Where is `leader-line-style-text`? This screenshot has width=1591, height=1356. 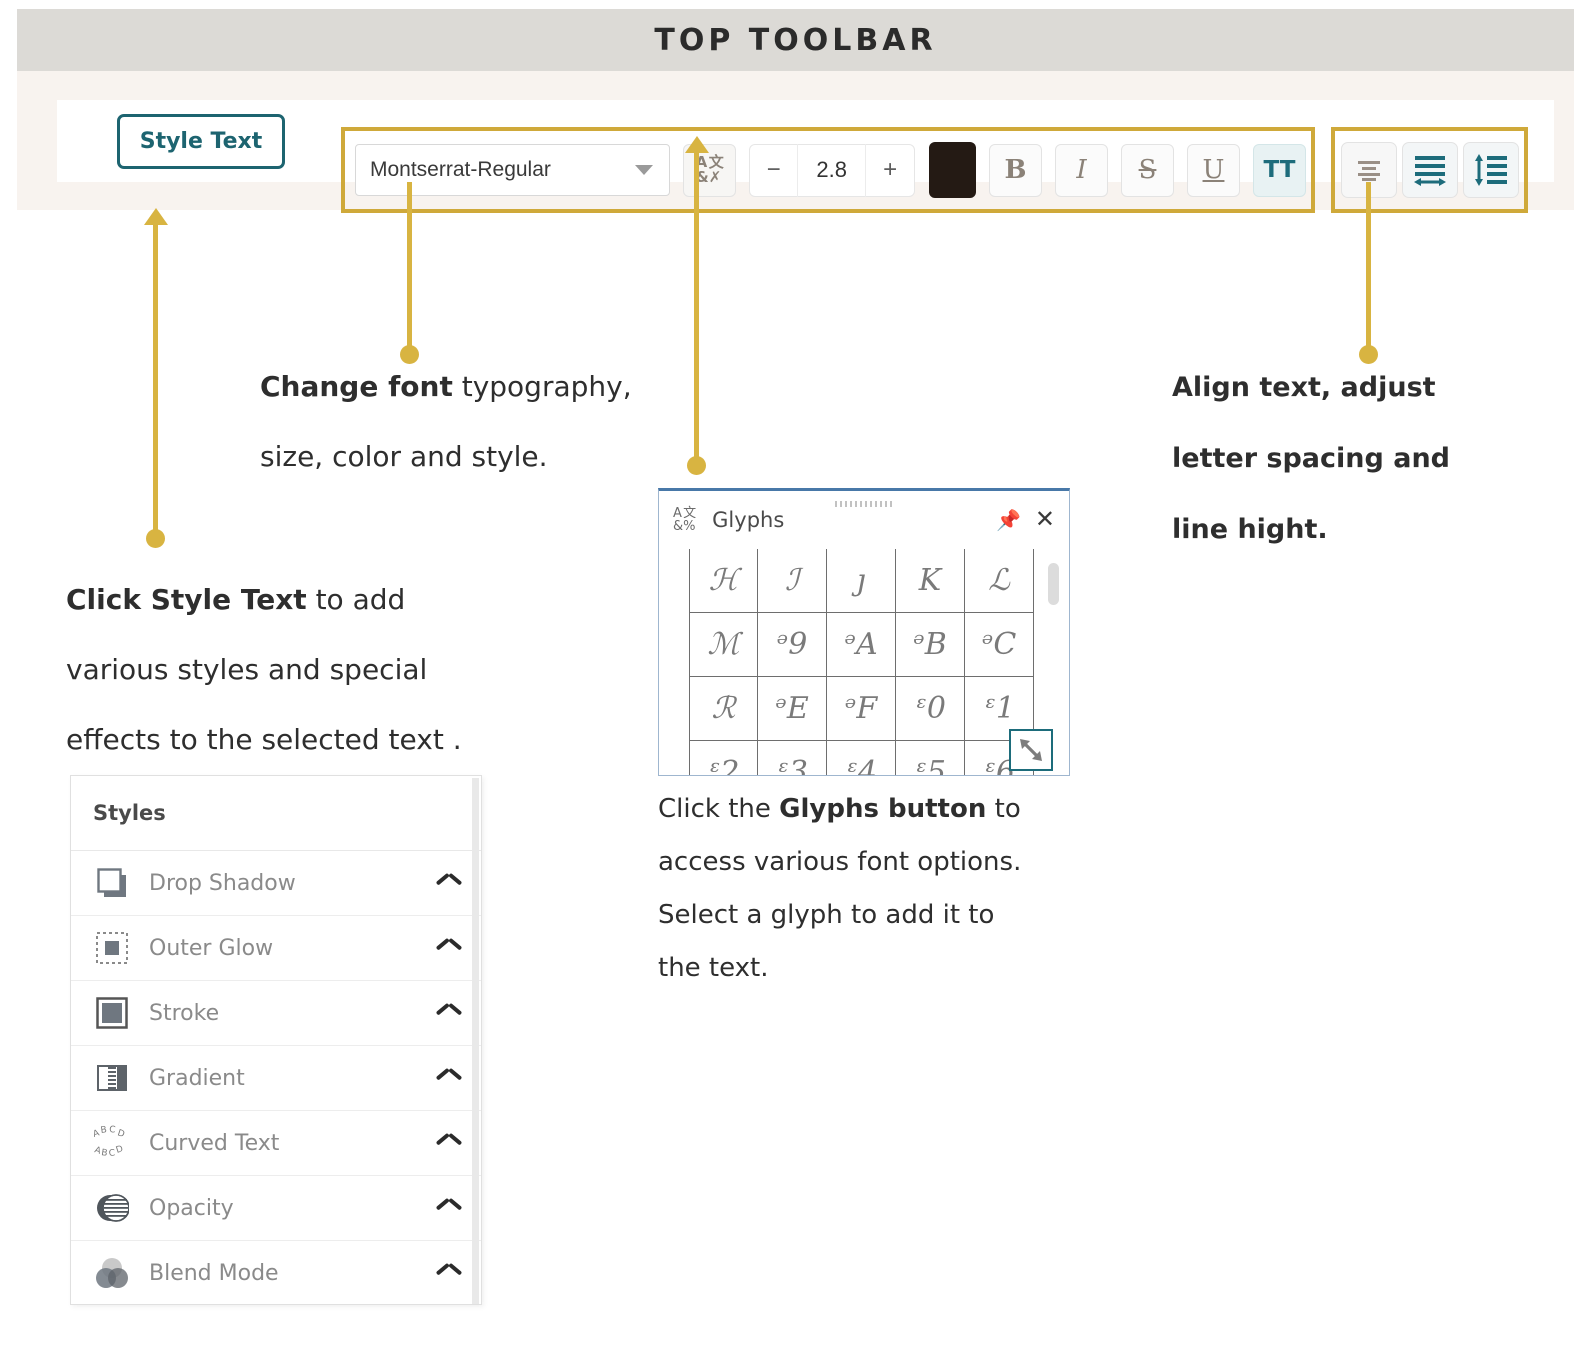
leader-line-style-text is located at coordinates (155, 382).